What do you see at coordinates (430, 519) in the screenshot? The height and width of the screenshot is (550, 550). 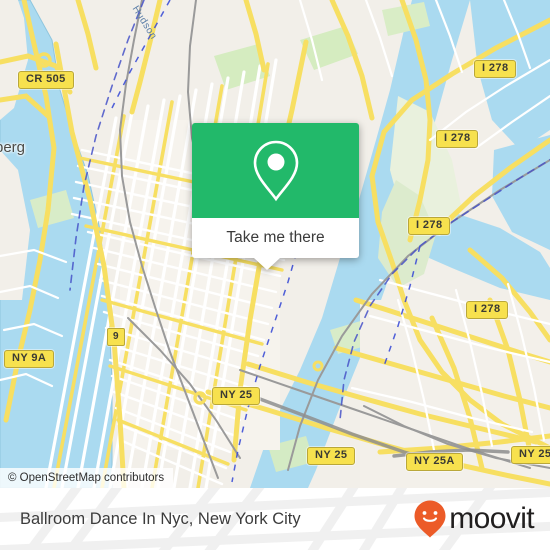 I see `moovit-smiley-pin-icon` at bounding box center [430, 519].